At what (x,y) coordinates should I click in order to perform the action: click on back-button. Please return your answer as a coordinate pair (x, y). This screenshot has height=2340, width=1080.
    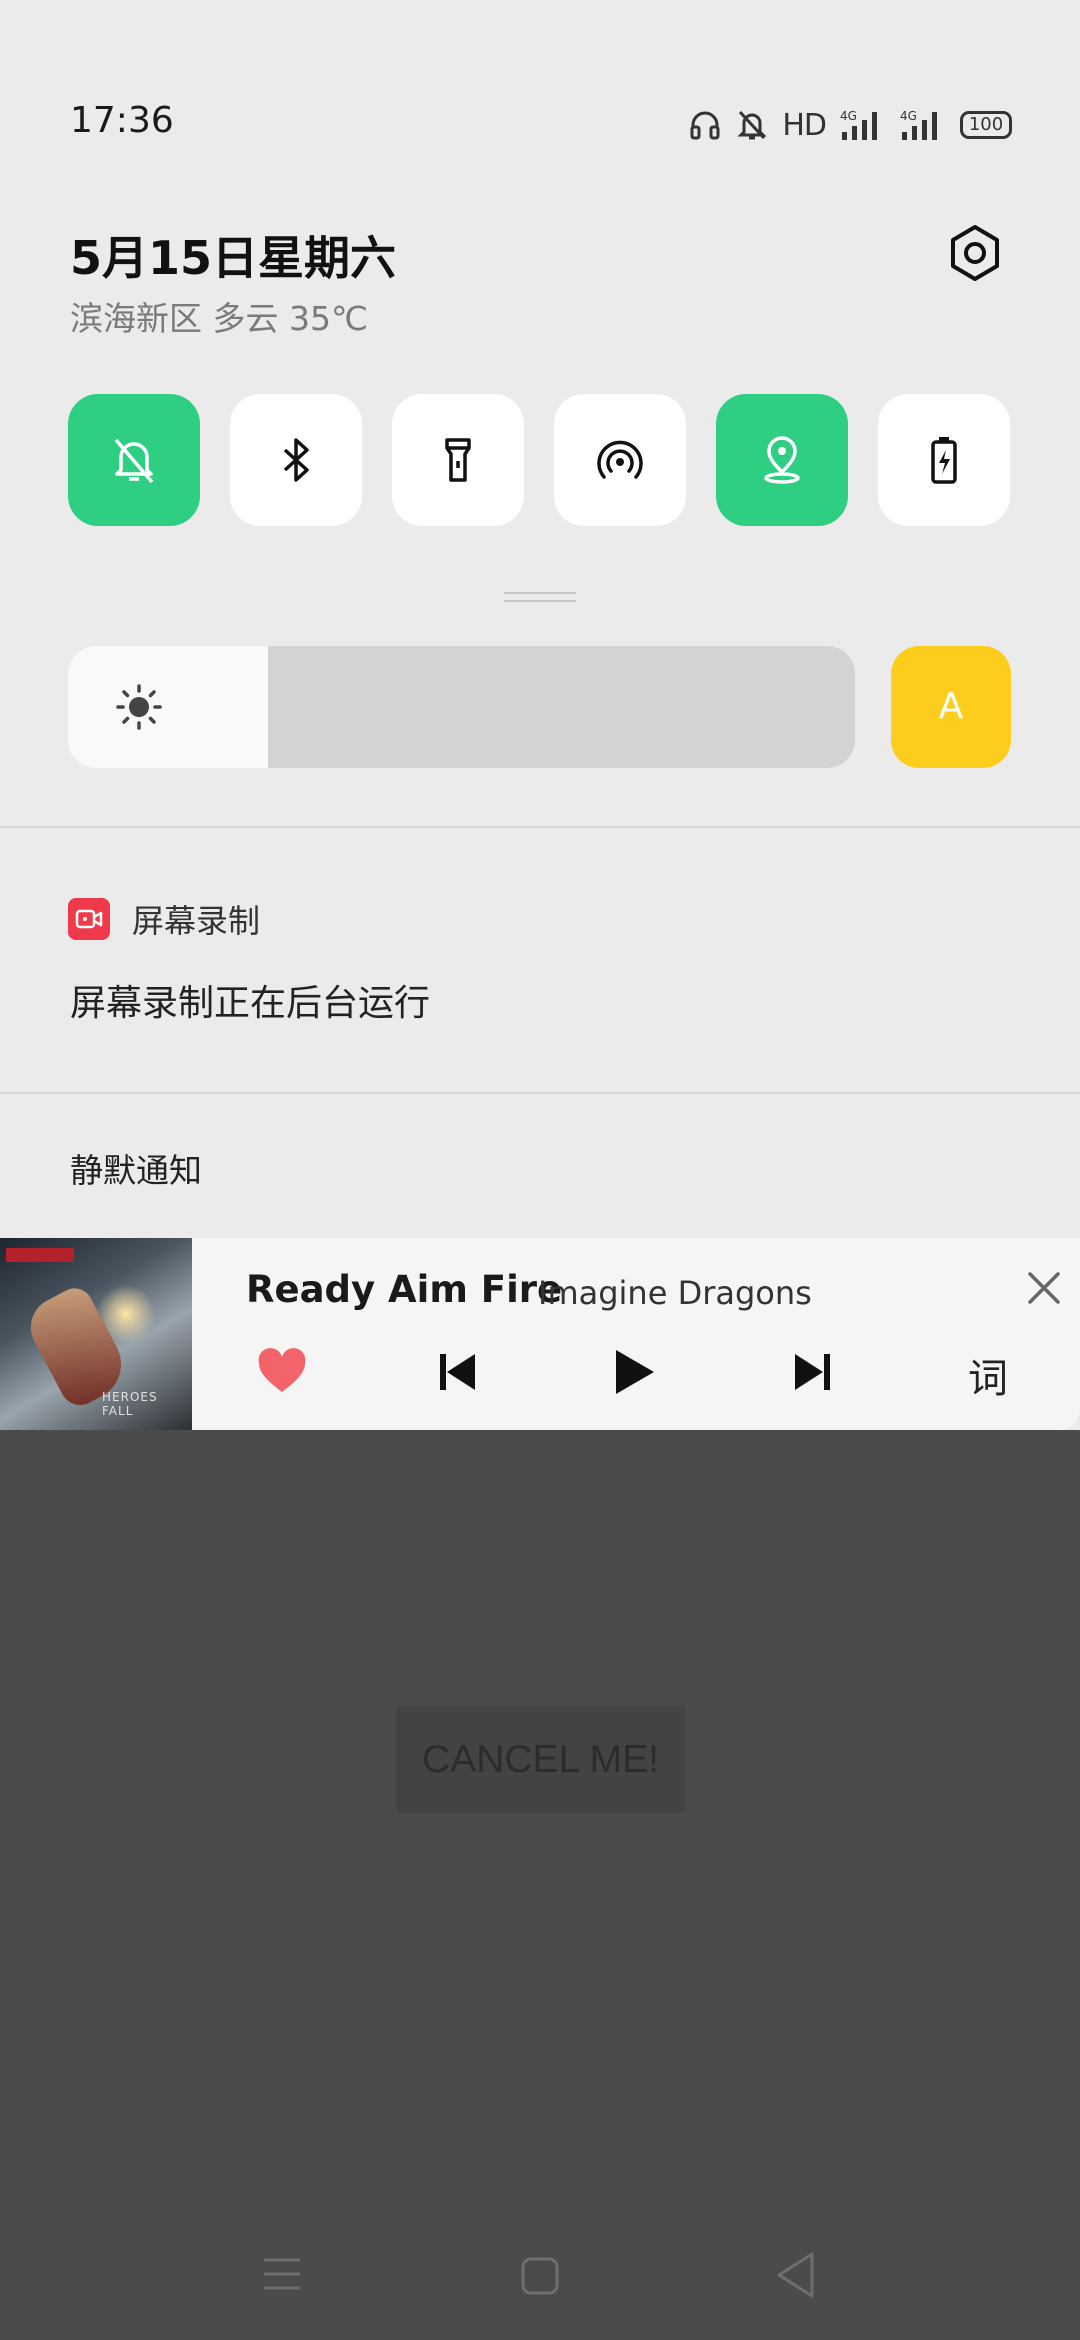
    Looking at the image, I should click on (796, 2277).